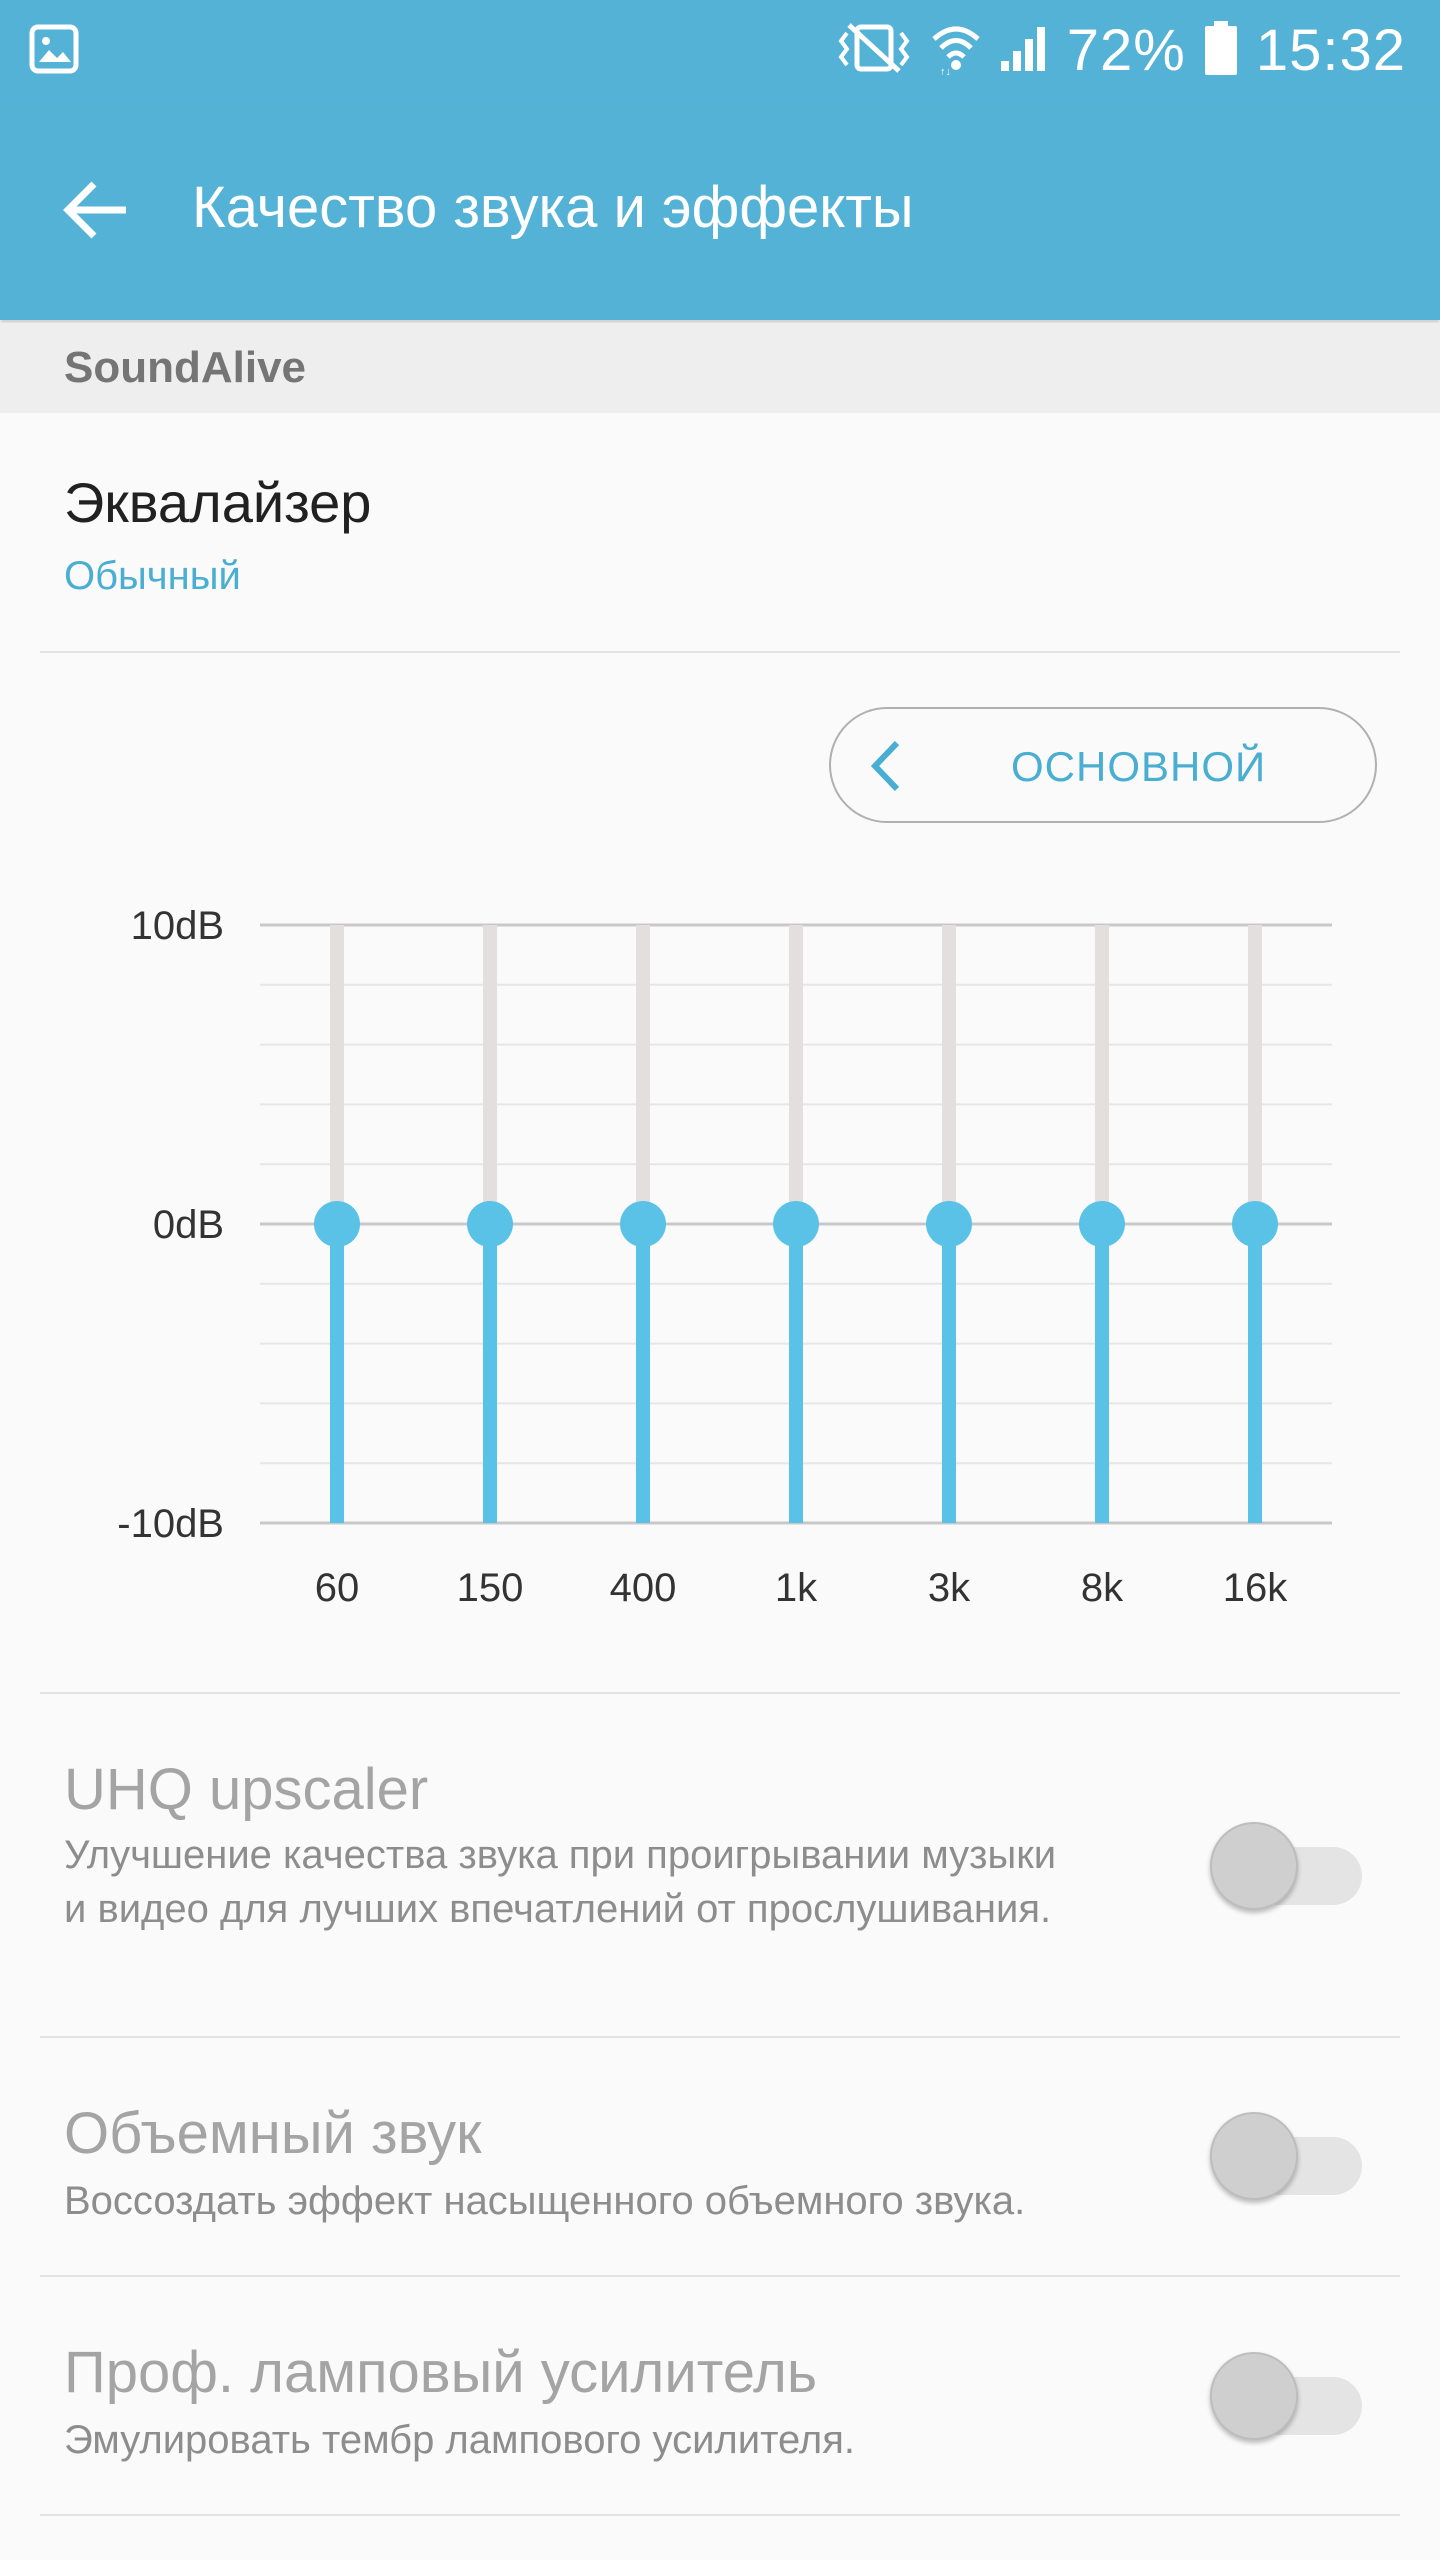 This screenshot has width=1440, height=2560. I want to click on band-label: 1k, so click(796, 1588).